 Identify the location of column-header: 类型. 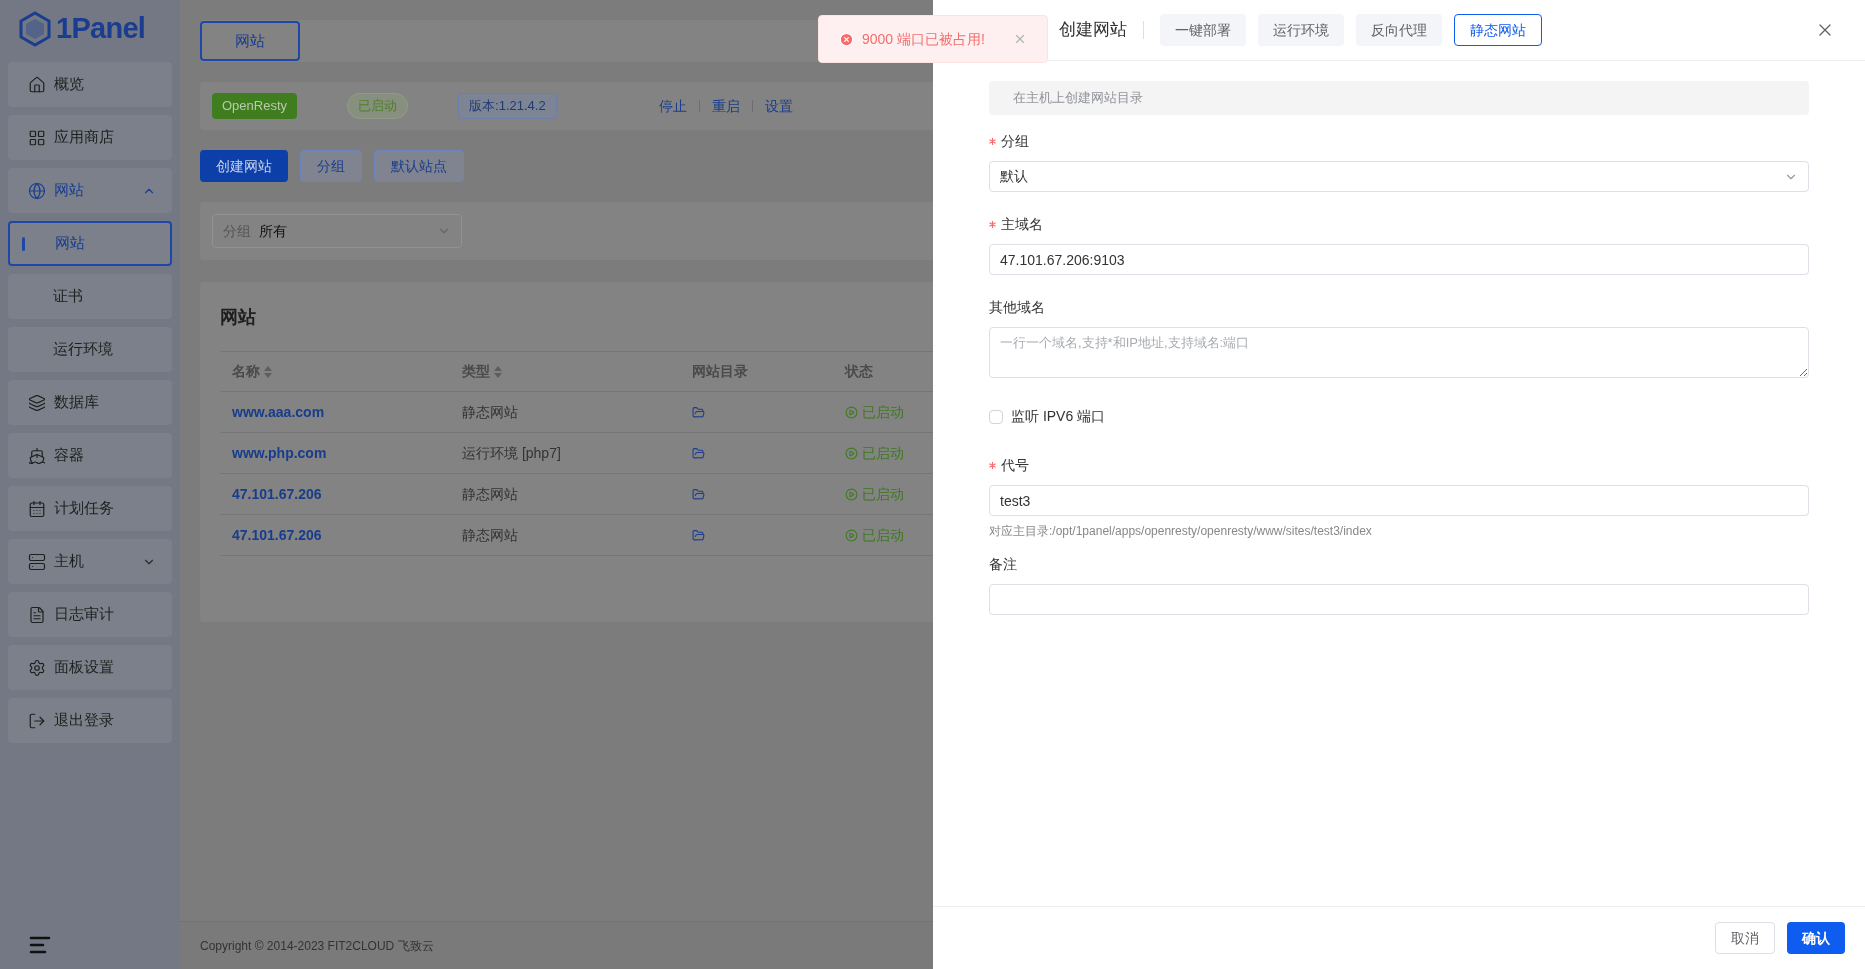
(565, 371).